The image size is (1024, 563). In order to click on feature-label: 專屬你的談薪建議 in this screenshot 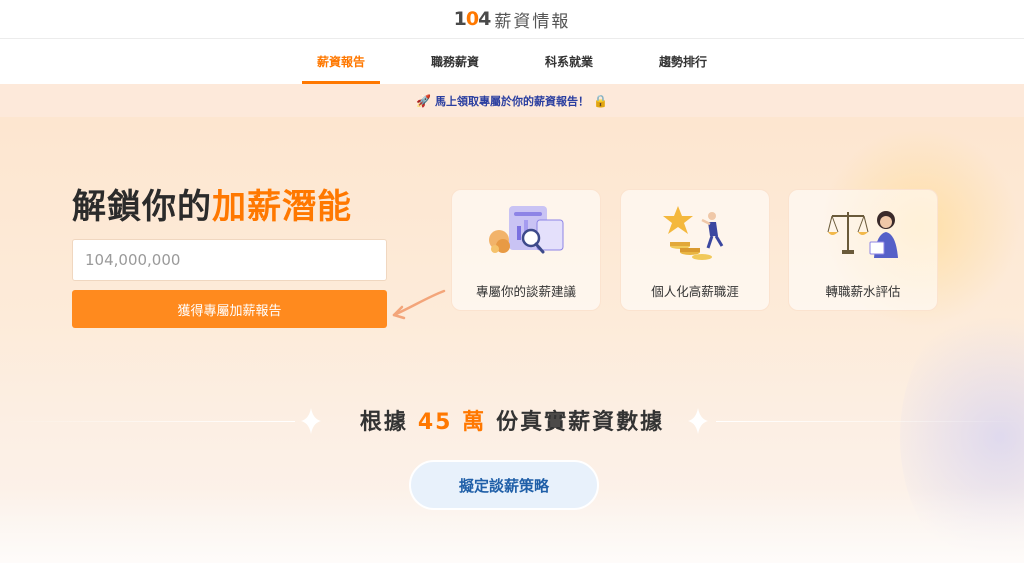, I will do `click(525, 291)`.